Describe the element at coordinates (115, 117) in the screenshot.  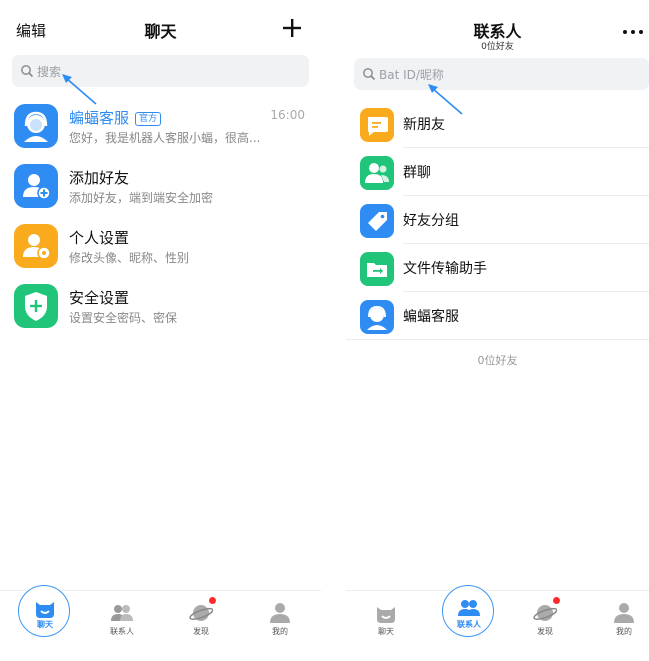
I see `chat-name: 蝙蝠客服 官方` at that location.